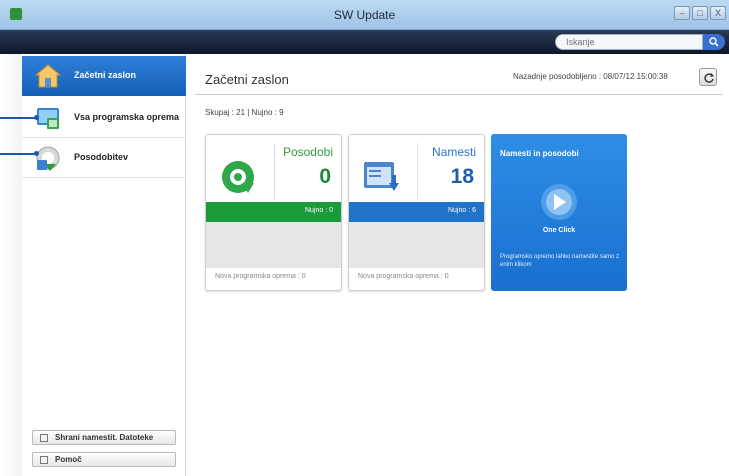 This screenshot has height=476, width=729. I want to click on arrow-right-circle-icon, so click(559, 202).